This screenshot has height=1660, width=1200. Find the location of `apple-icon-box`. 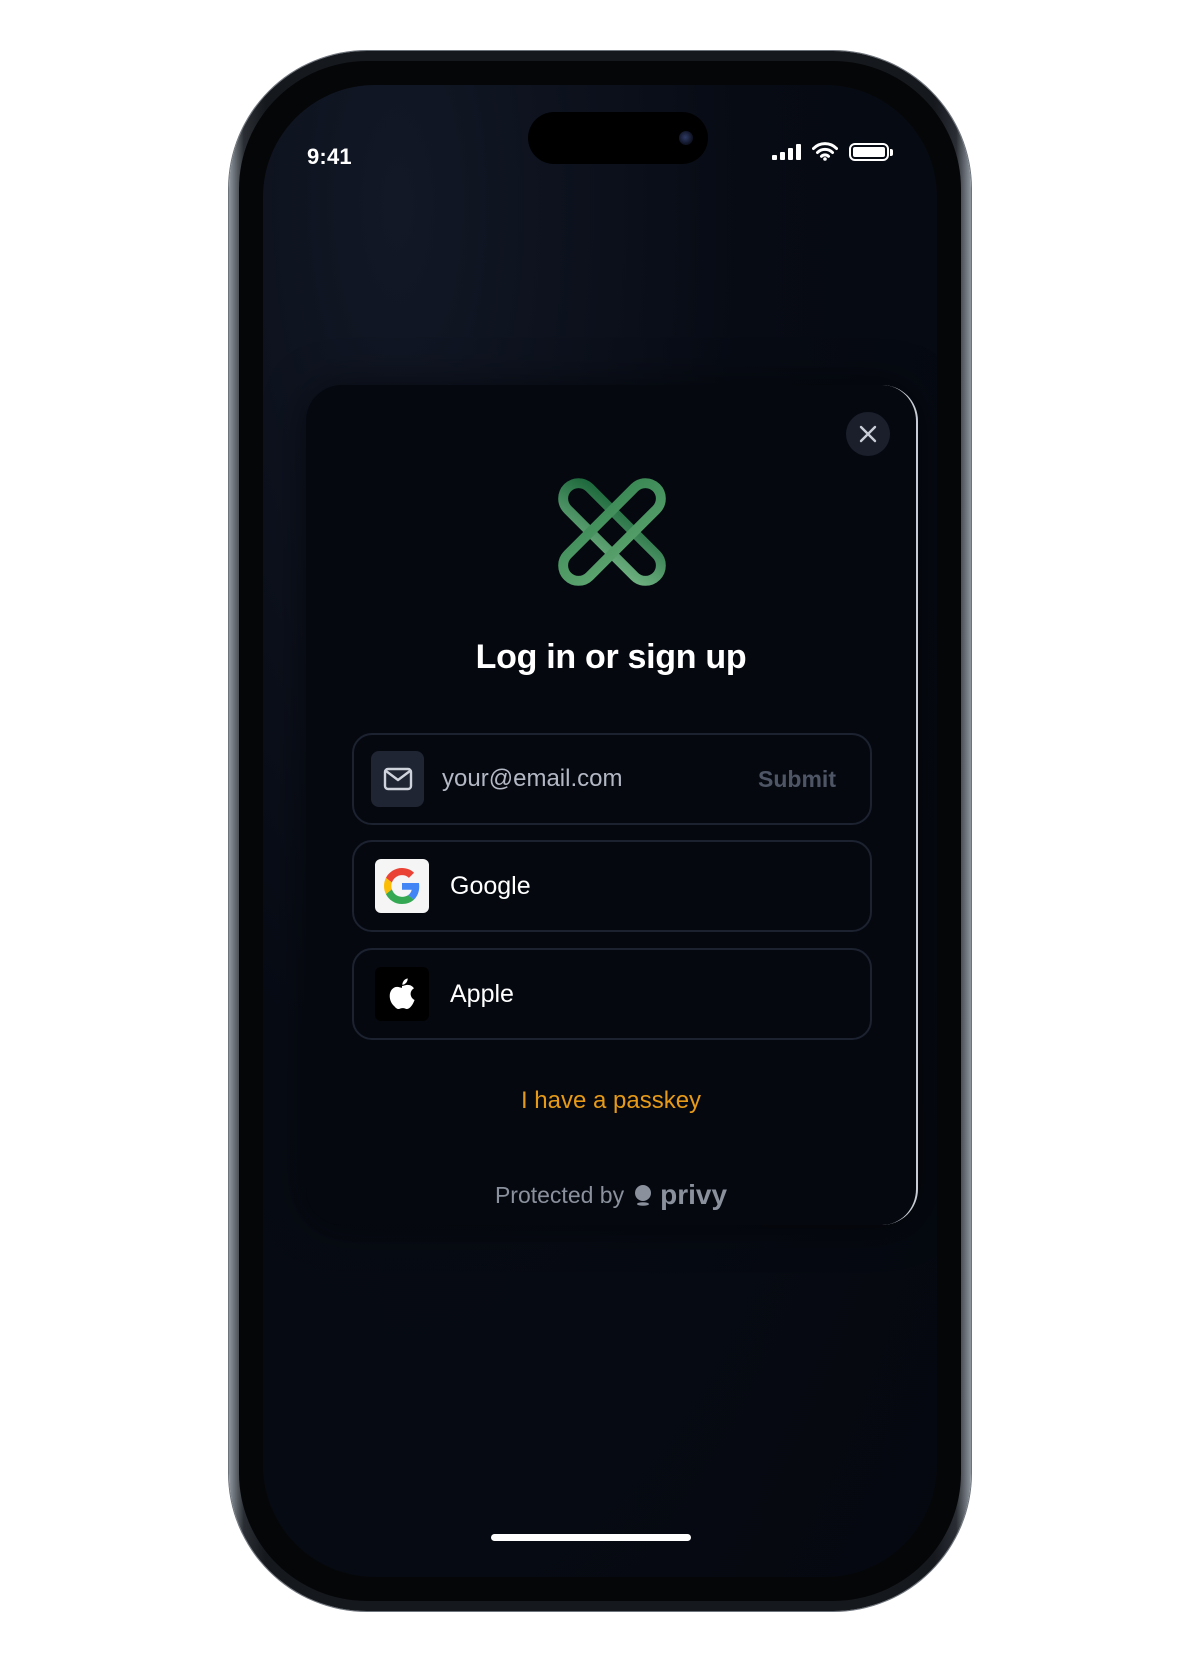

apple-icon-box is located at coordinates (402, 994).